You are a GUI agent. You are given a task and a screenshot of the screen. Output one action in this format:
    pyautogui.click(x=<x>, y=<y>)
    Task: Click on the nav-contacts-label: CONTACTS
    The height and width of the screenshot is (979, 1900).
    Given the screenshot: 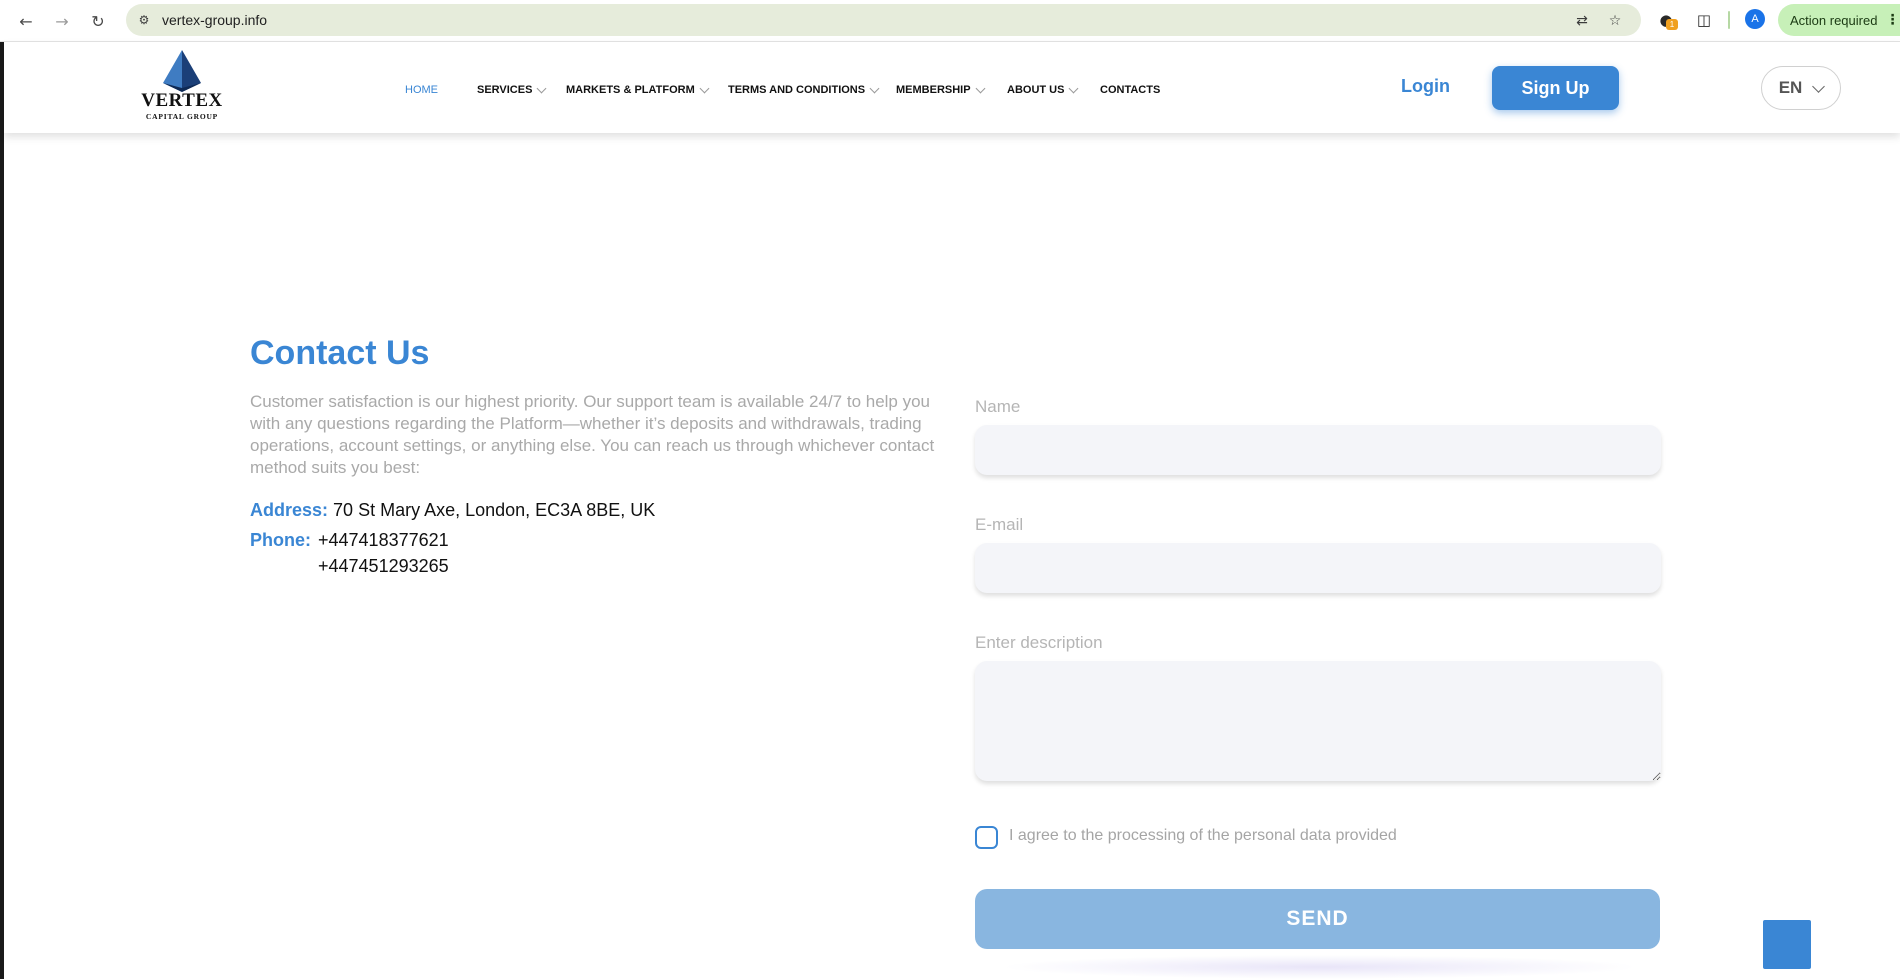 What is the action you would take?
    pyautogui.click(x=1130, y=90)
    